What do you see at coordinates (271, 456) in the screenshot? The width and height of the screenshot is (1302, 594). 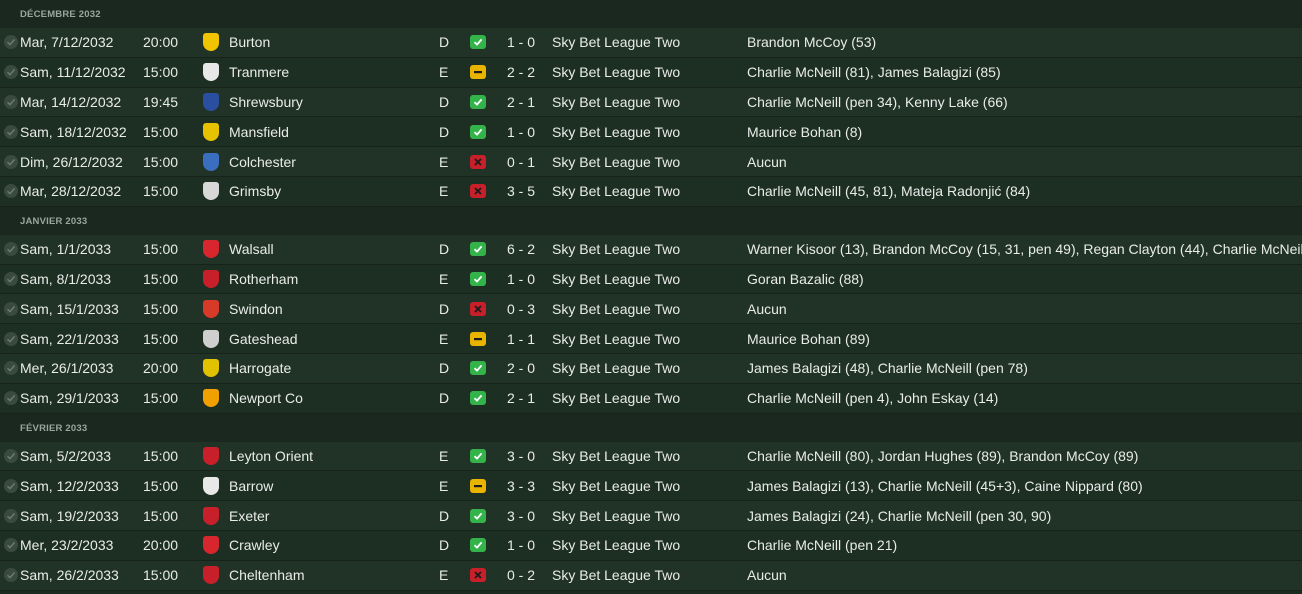 I see `opponent-link: Leyton Orient` at bounding box center [271, 456].